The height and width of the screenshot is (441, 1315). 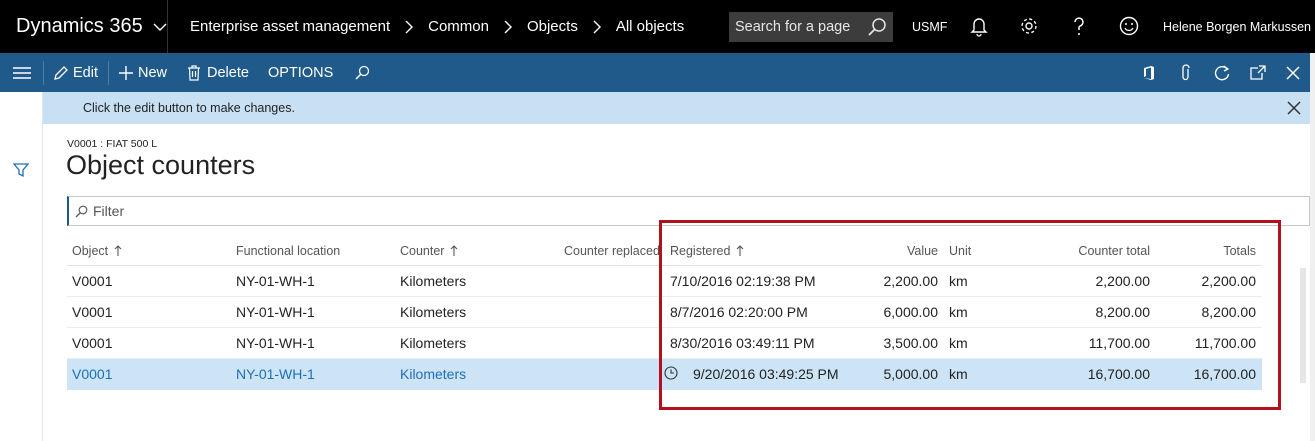 I want to click on delete-label: Delete, so click(x=228, y=72).